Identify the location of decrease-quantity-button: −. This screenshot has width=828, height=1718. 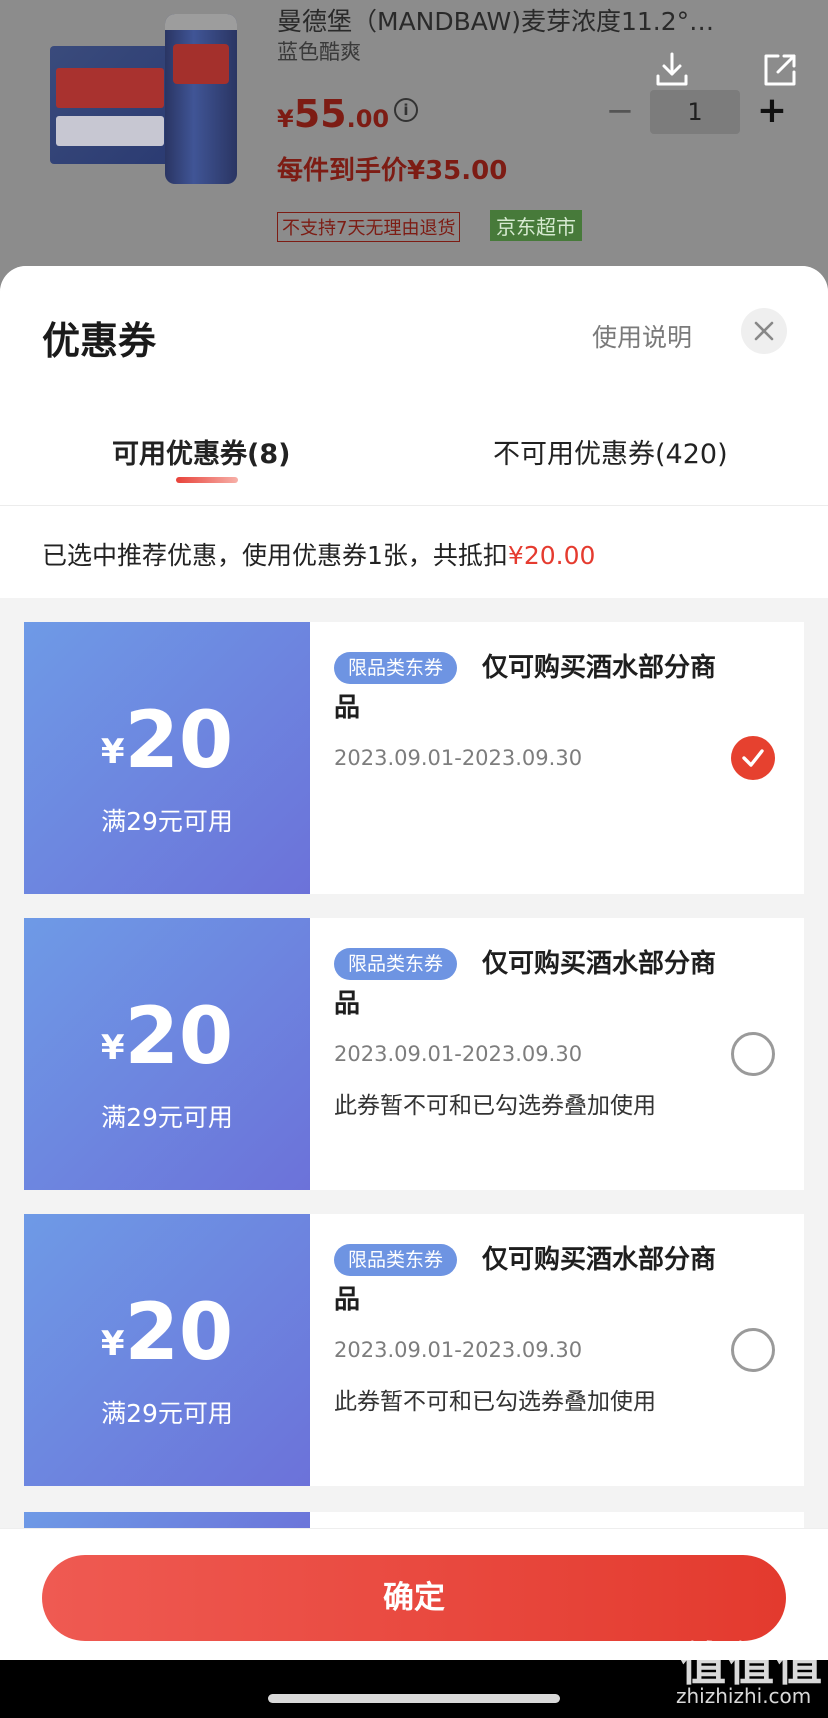
(620, 112).